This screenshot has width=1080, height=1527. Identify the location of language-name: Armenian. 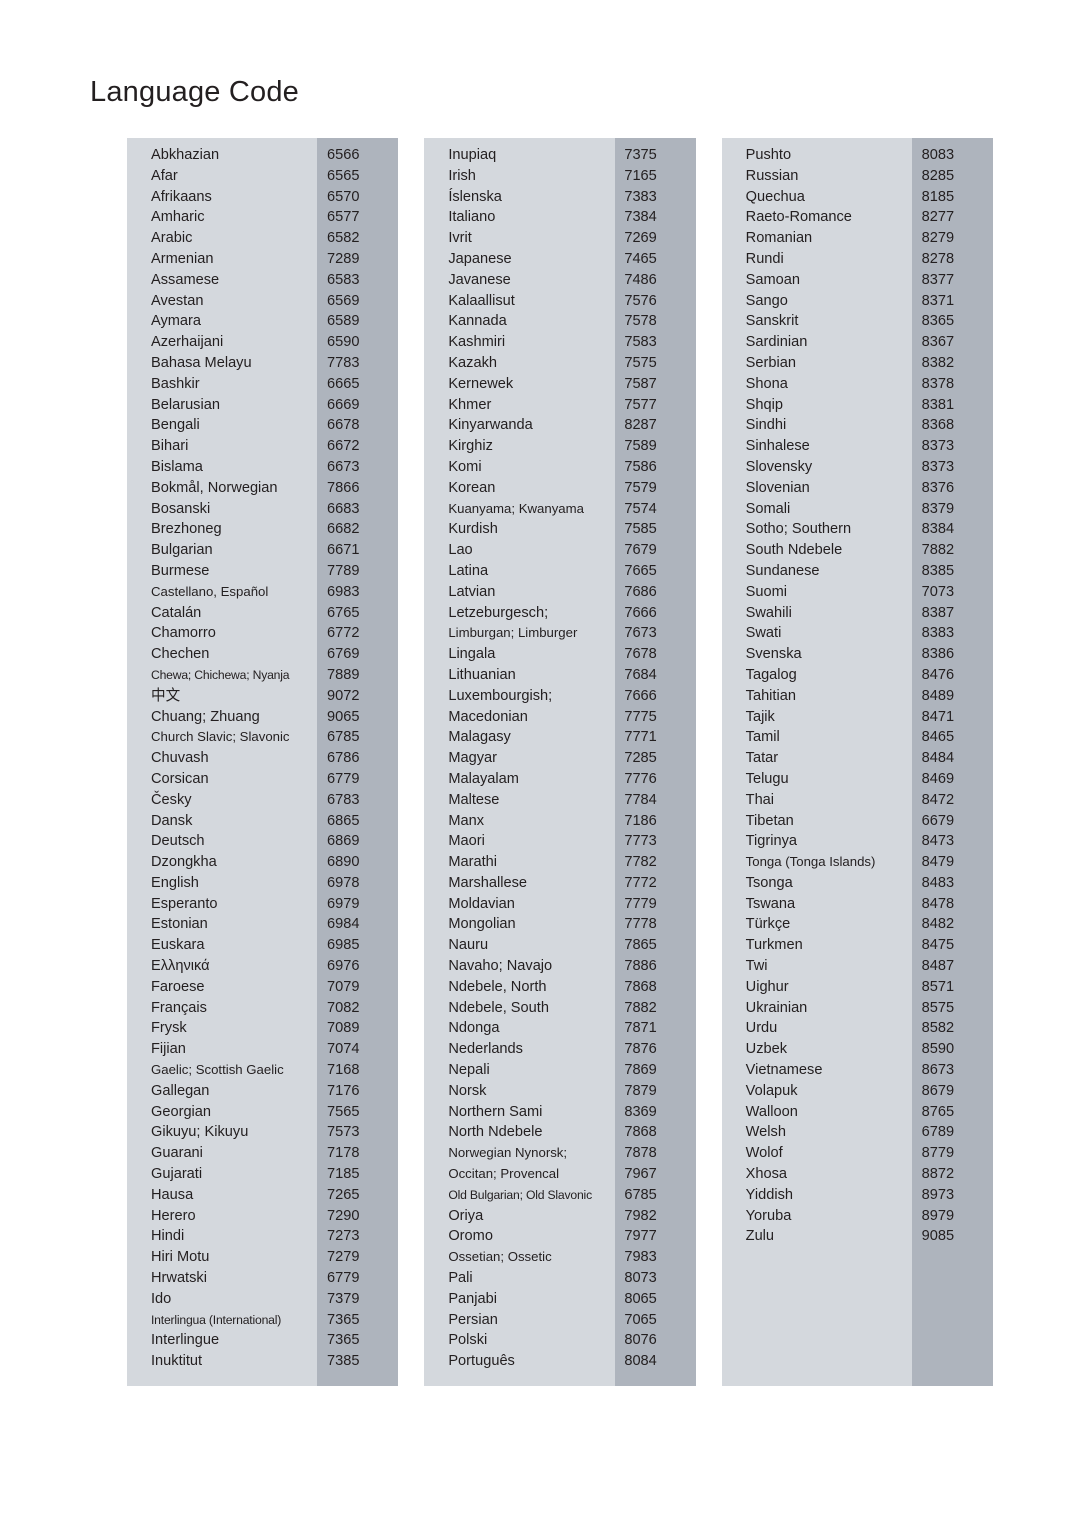
(182, 258).